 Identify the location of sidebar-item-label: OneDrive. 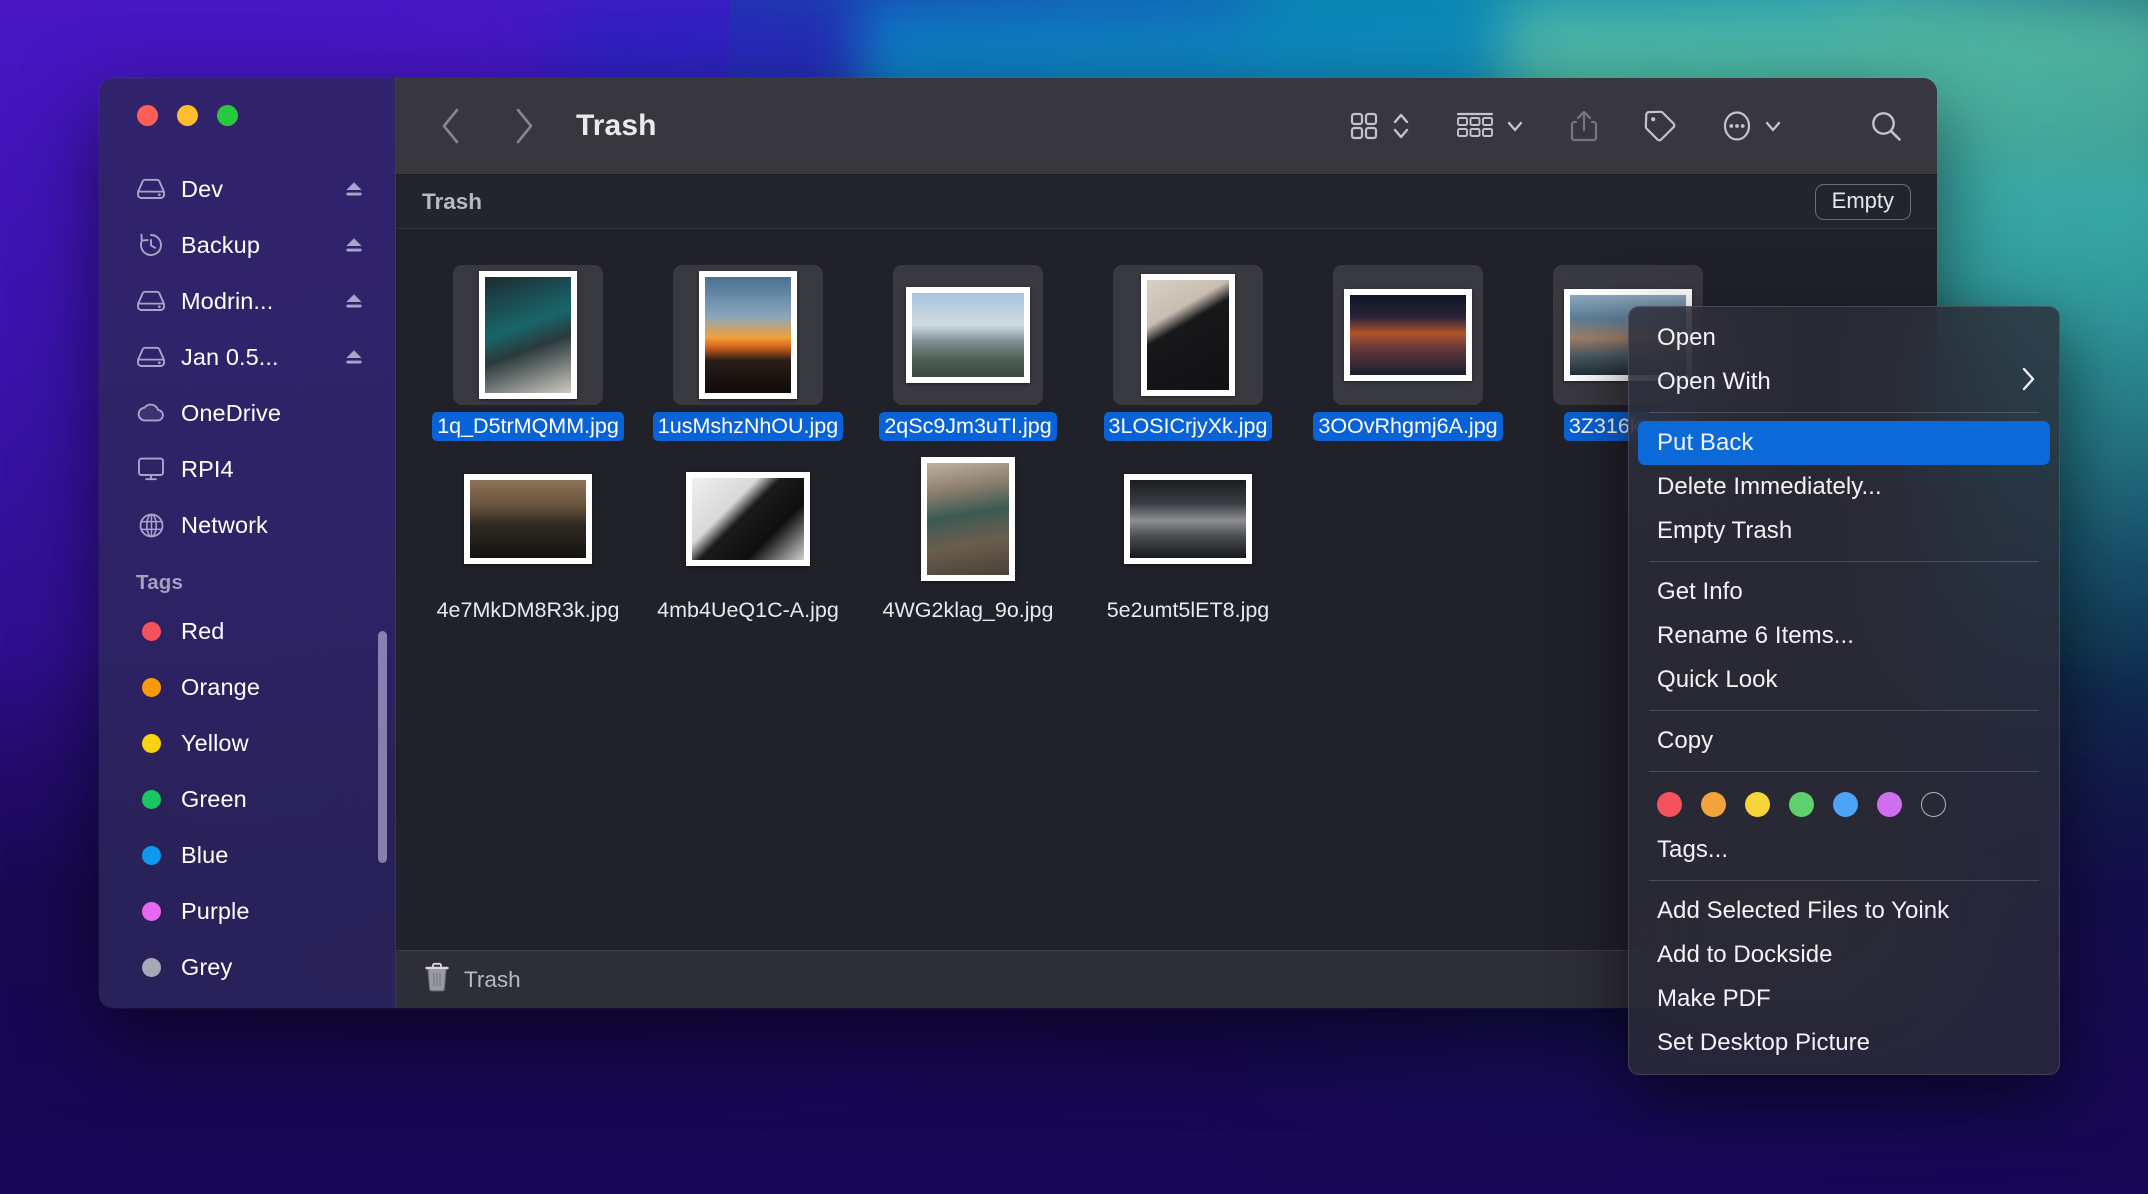
(231, 412).